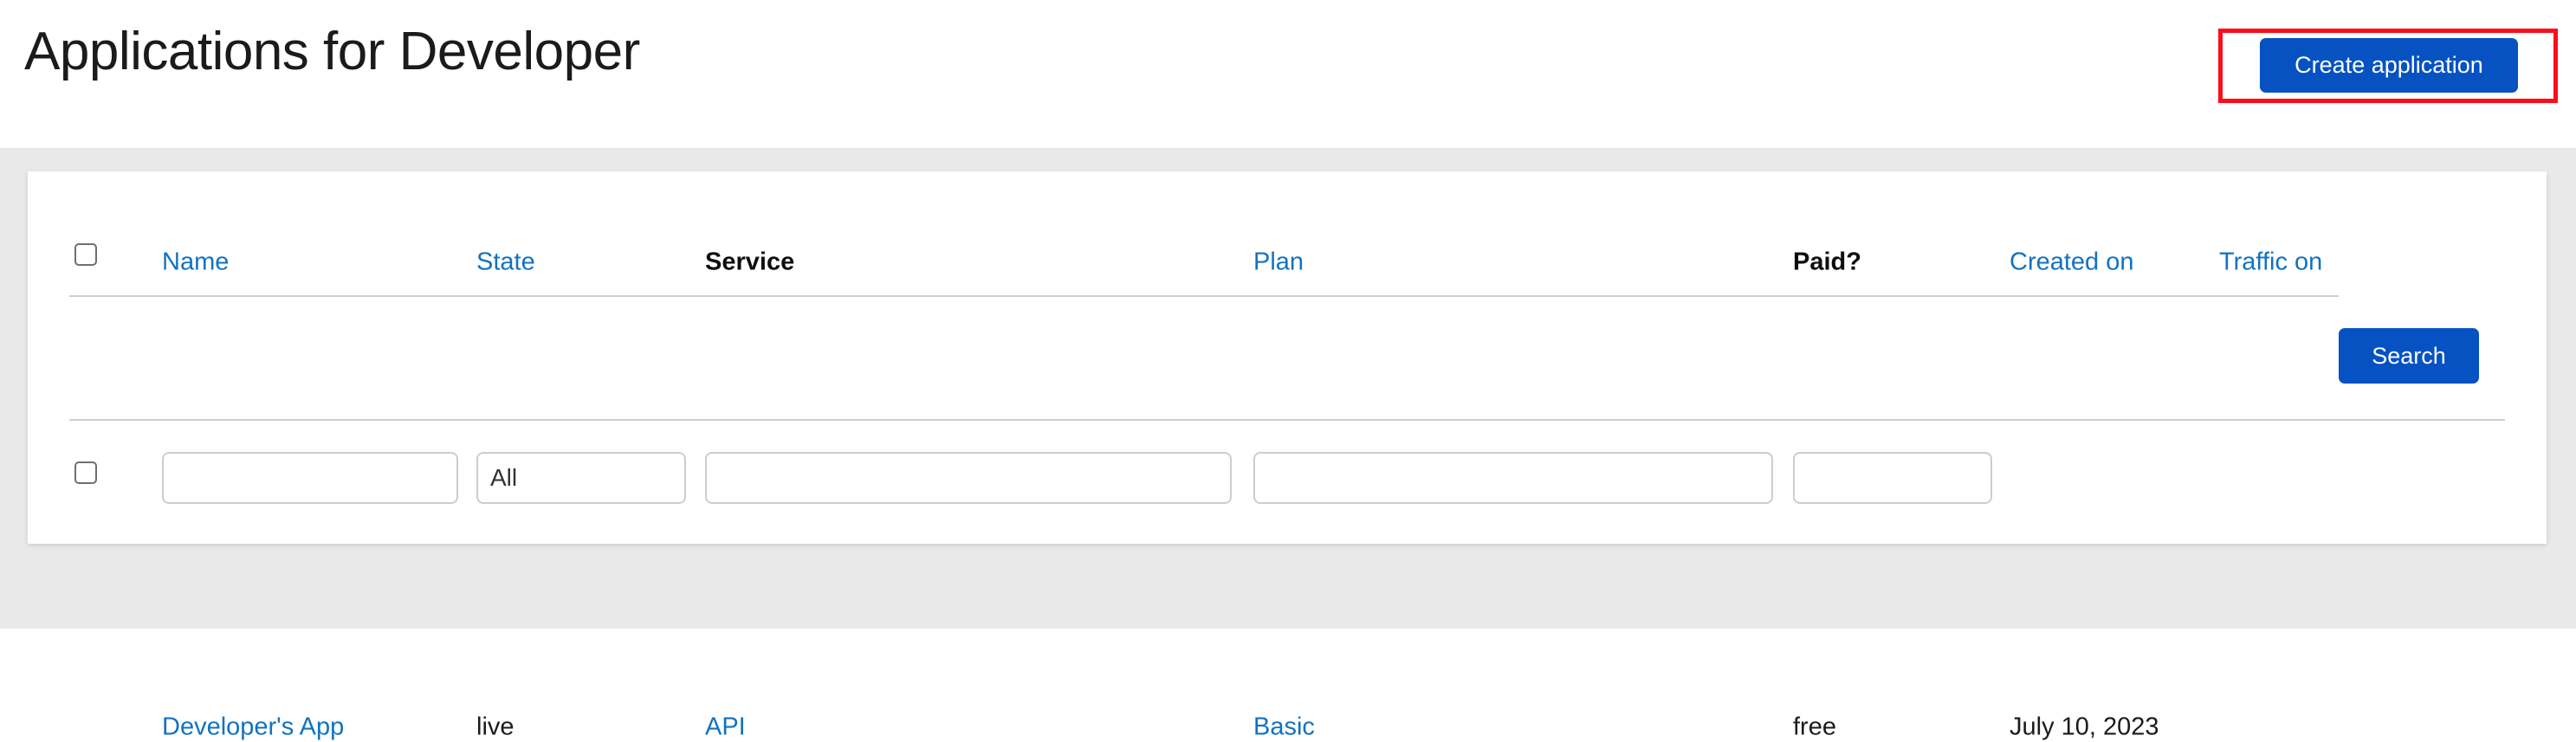  Describe the element at coordinates (2409, 356) in the screenshot. I see `search-button: Search` at that location.